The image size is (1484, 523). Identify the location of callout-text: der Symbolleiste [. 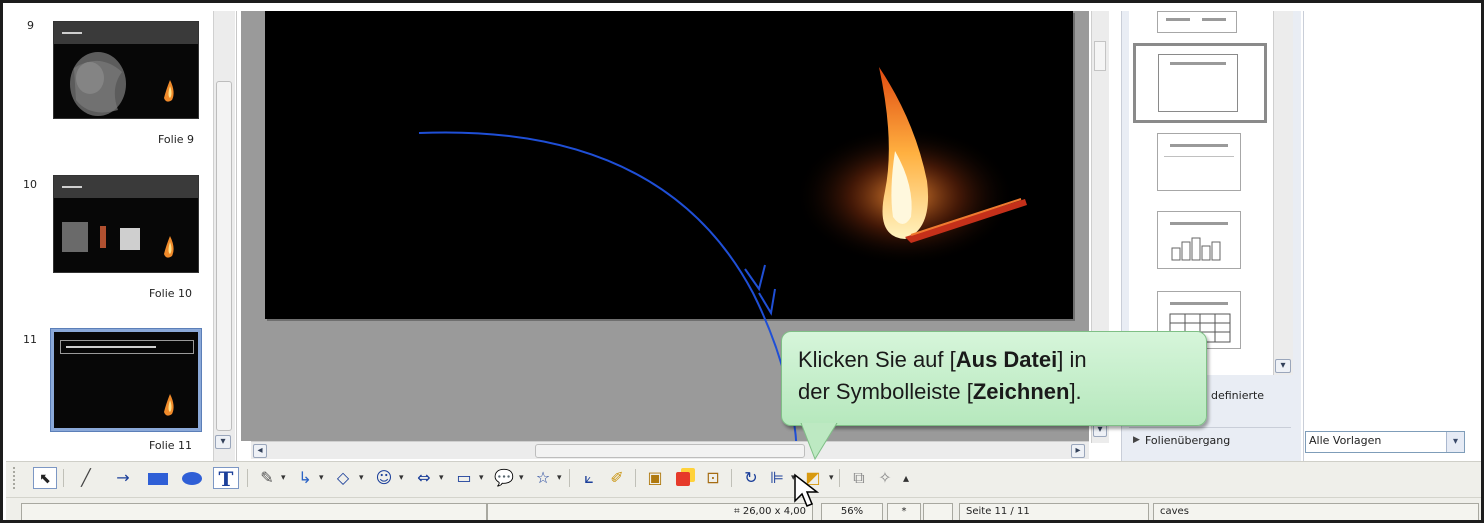
(885, 391).